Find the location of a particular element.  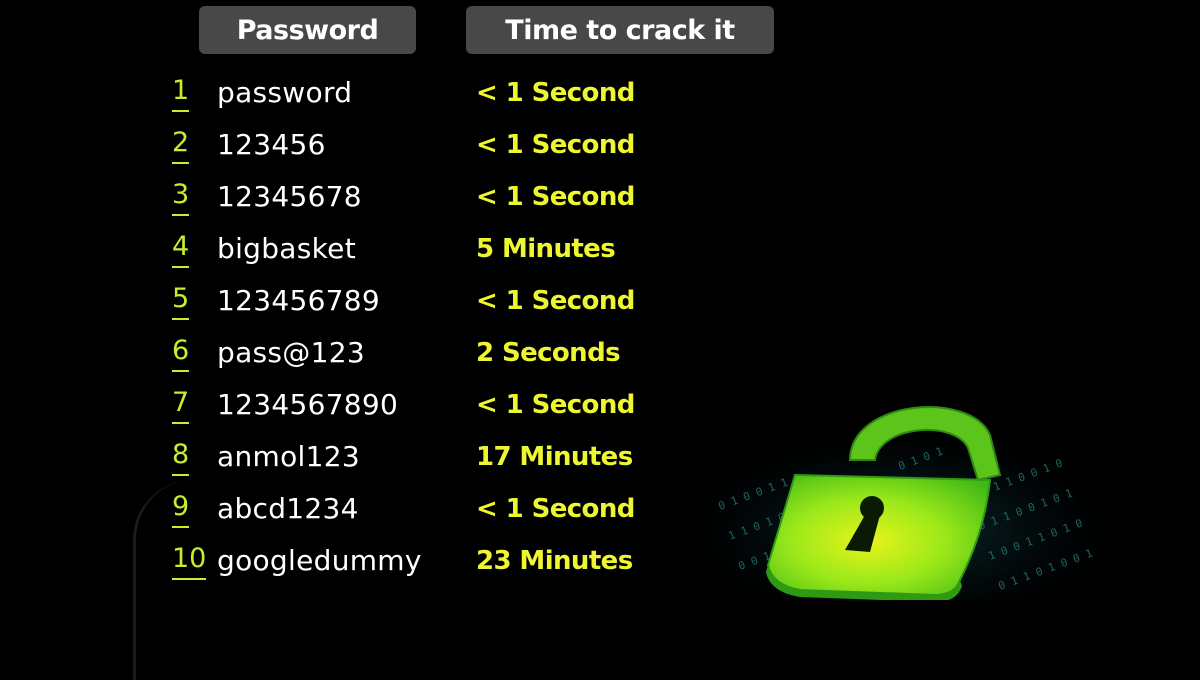

password-text: 1234567890 is located at coordinates (308, 404).